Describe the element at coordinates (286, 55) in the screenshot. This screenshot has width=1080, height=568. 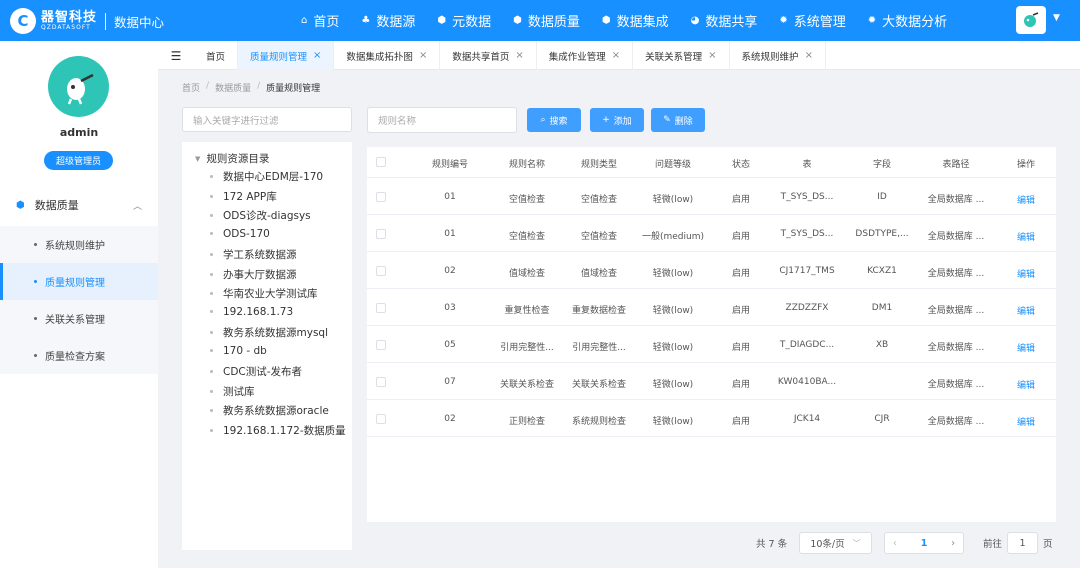
I see `tab-1: 质量规则管理 ×` at that location.